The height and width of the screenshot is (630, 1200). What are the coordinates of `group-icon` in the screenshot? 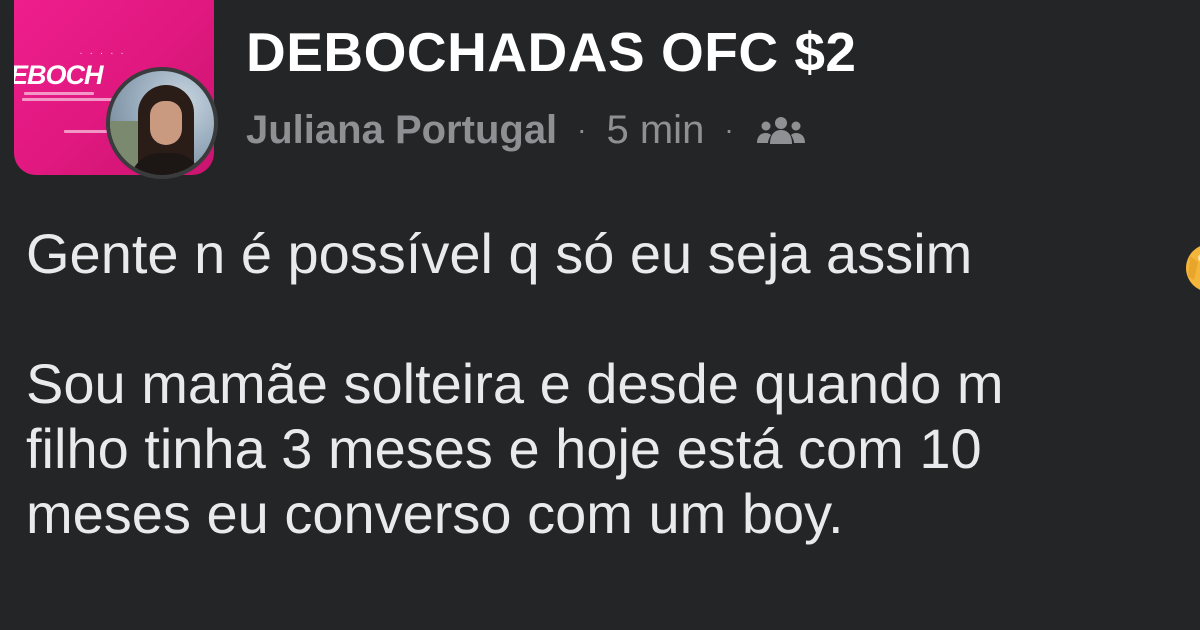 It's located at (781, 130).